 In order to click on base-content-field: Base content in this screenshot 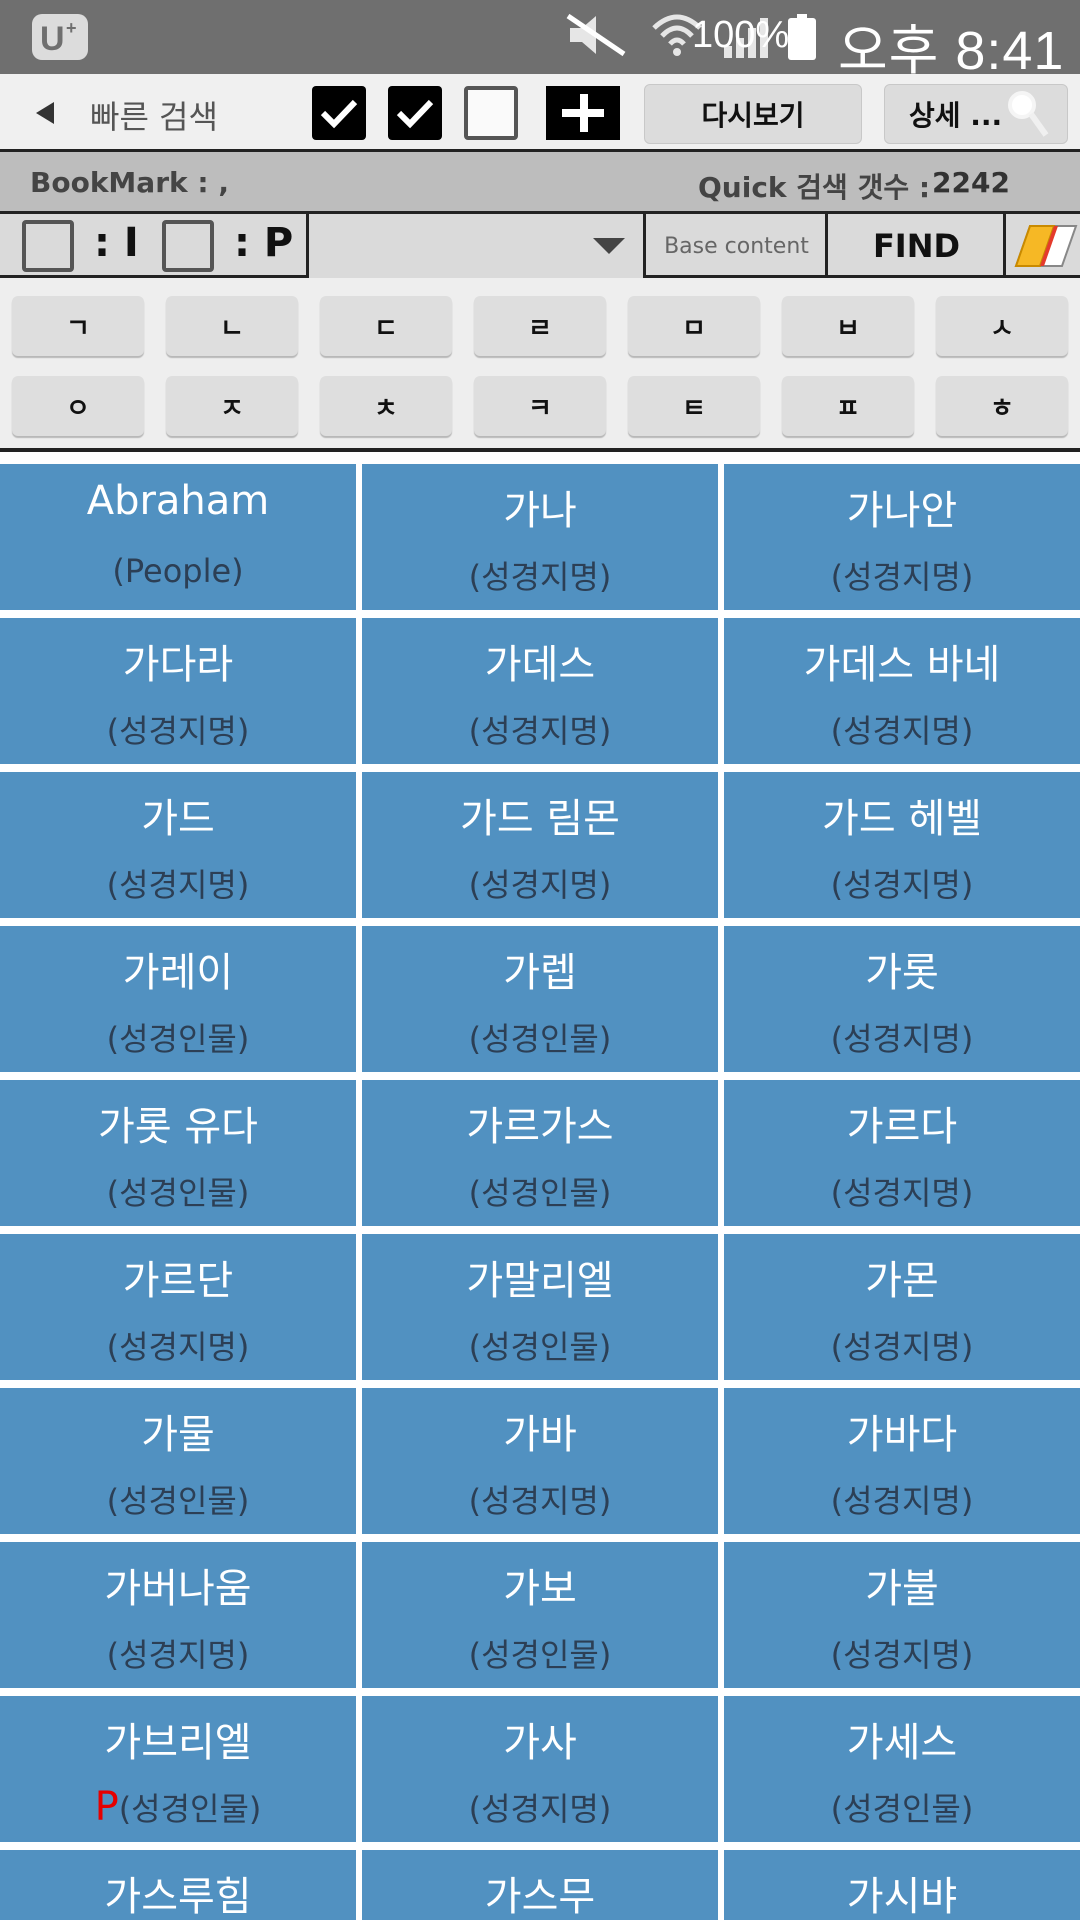, I will do `click(738, 246)`.